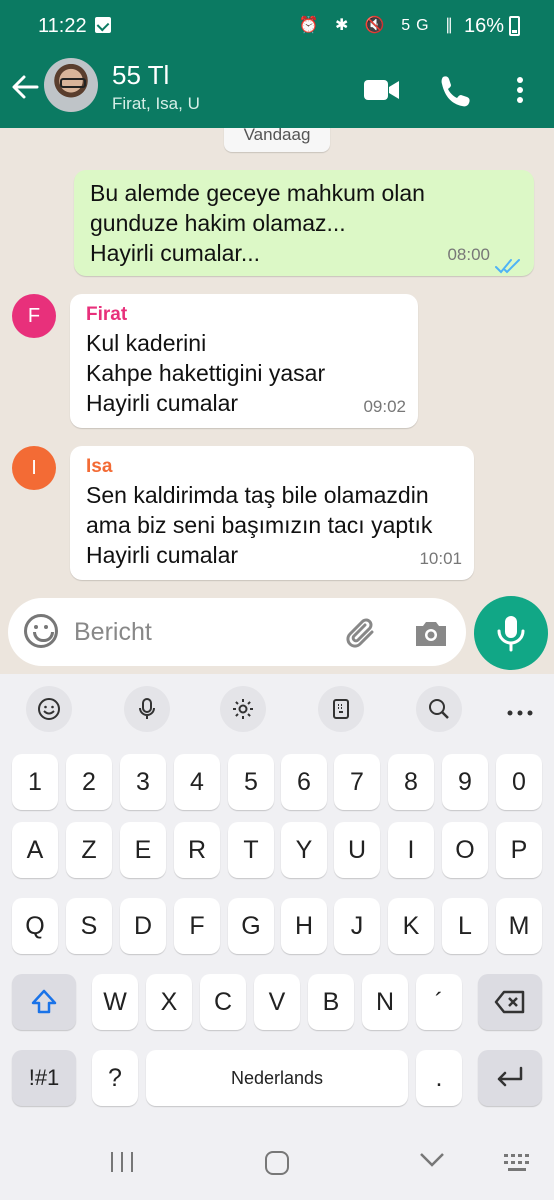 The image size is (554, 1200). What do you see at coordinates (439, 1078) in the screenshot?
I see `period-key: .` at bounding box center [439, 1078].